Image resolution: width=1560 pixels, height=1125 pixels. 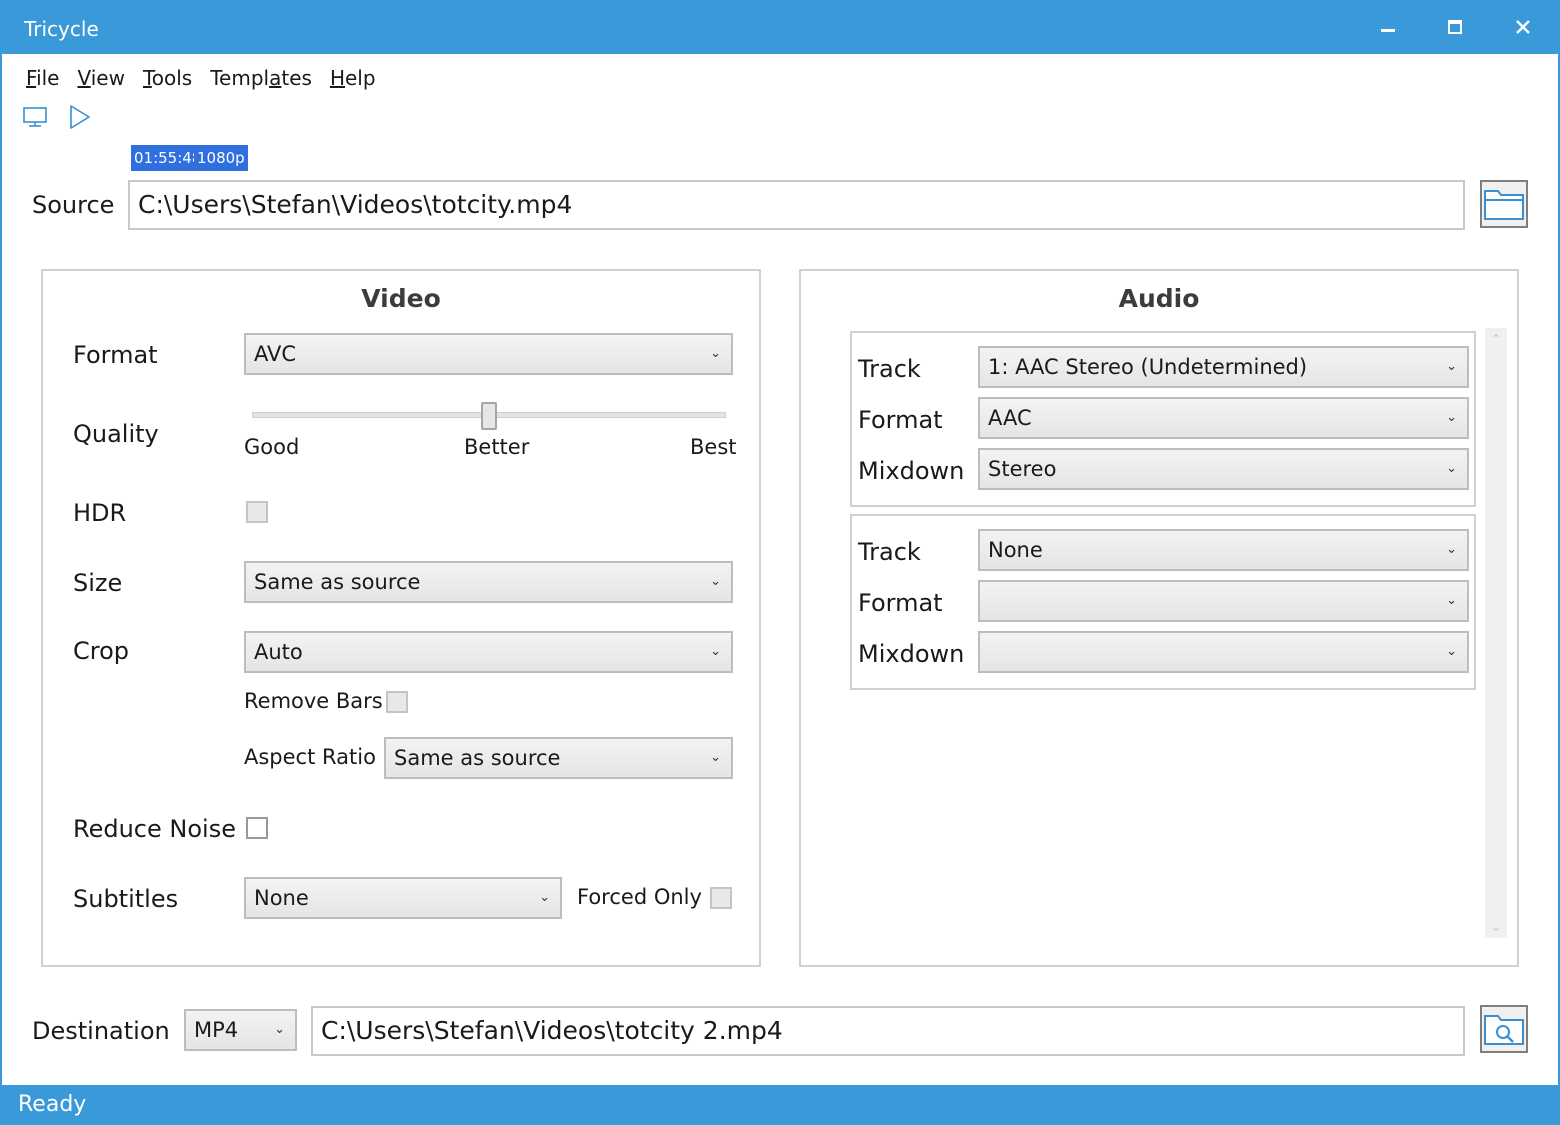 What do you see at coordinates (240, 78) in the screenshot?
I see `menu-templates-pre: Templ` at bounding box center [240, 78].